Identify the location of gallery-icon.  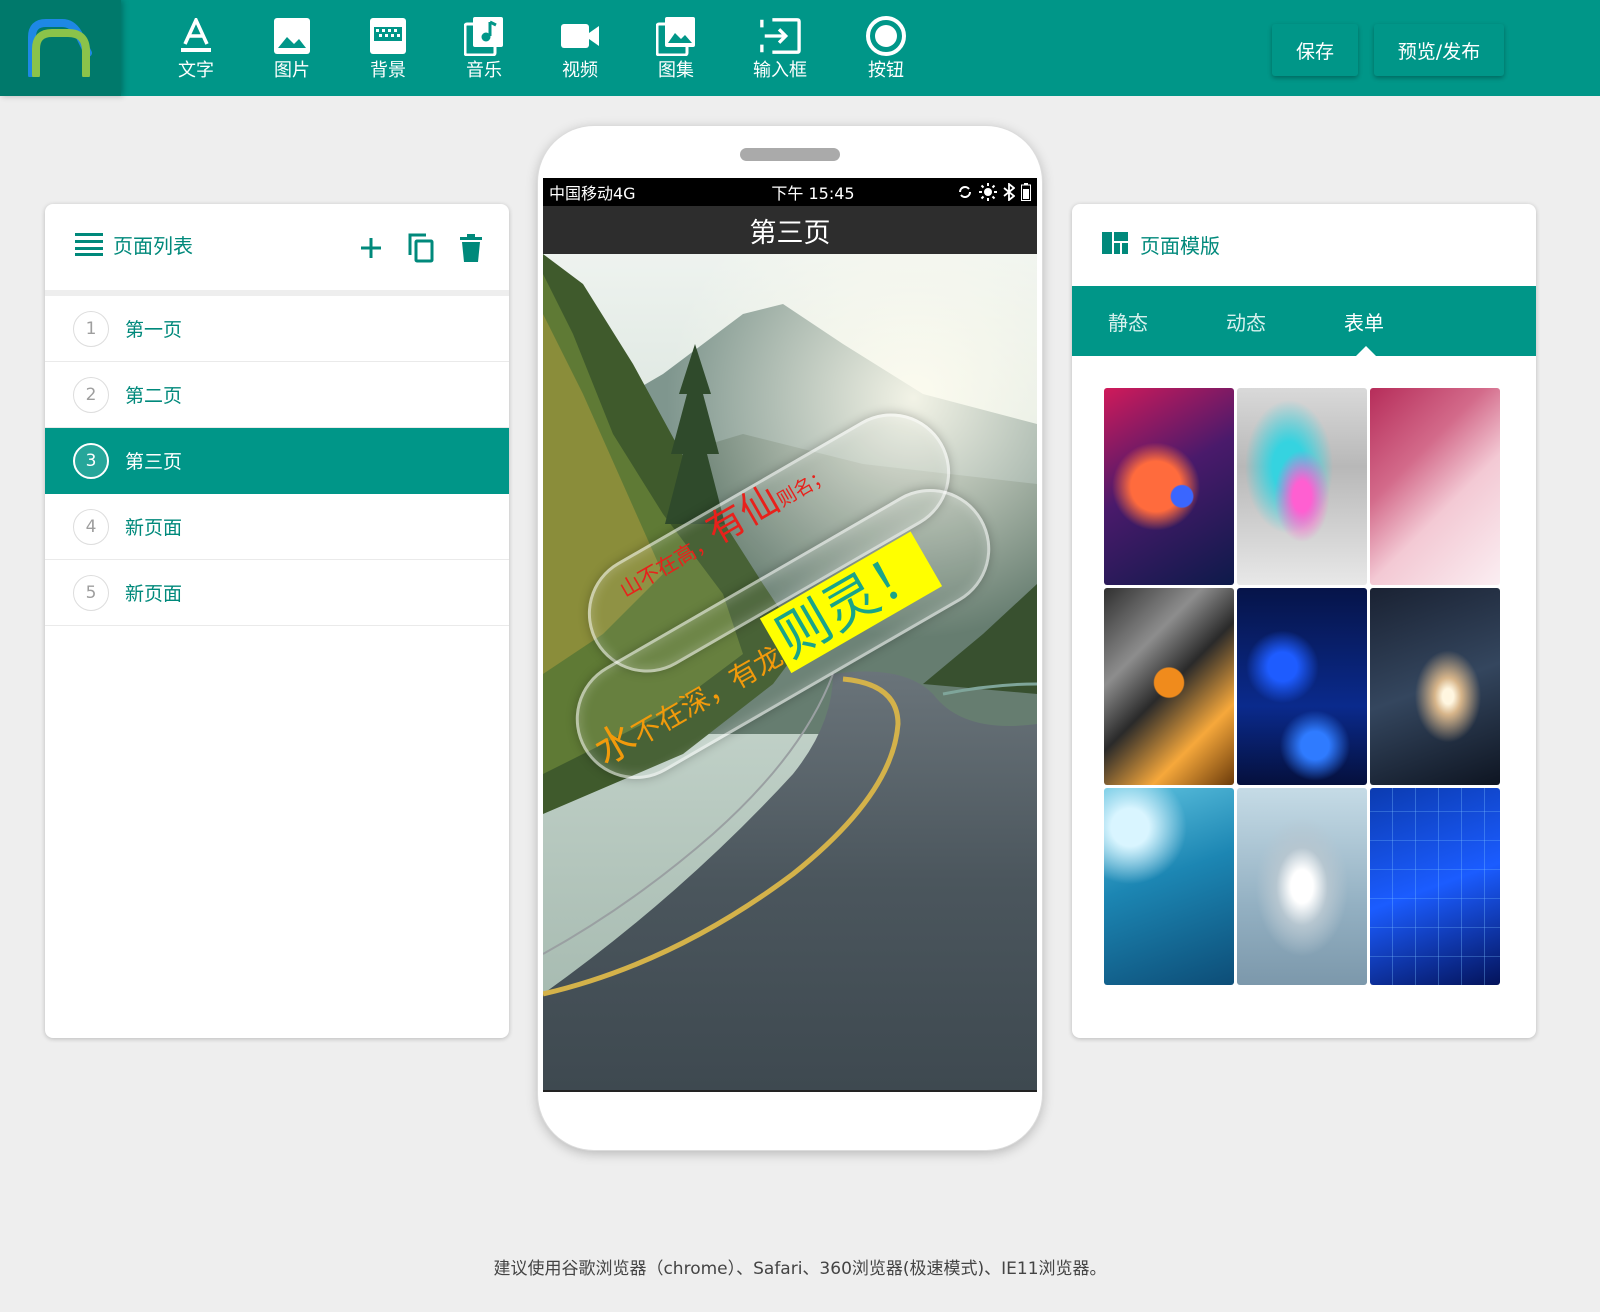
(676, 36).